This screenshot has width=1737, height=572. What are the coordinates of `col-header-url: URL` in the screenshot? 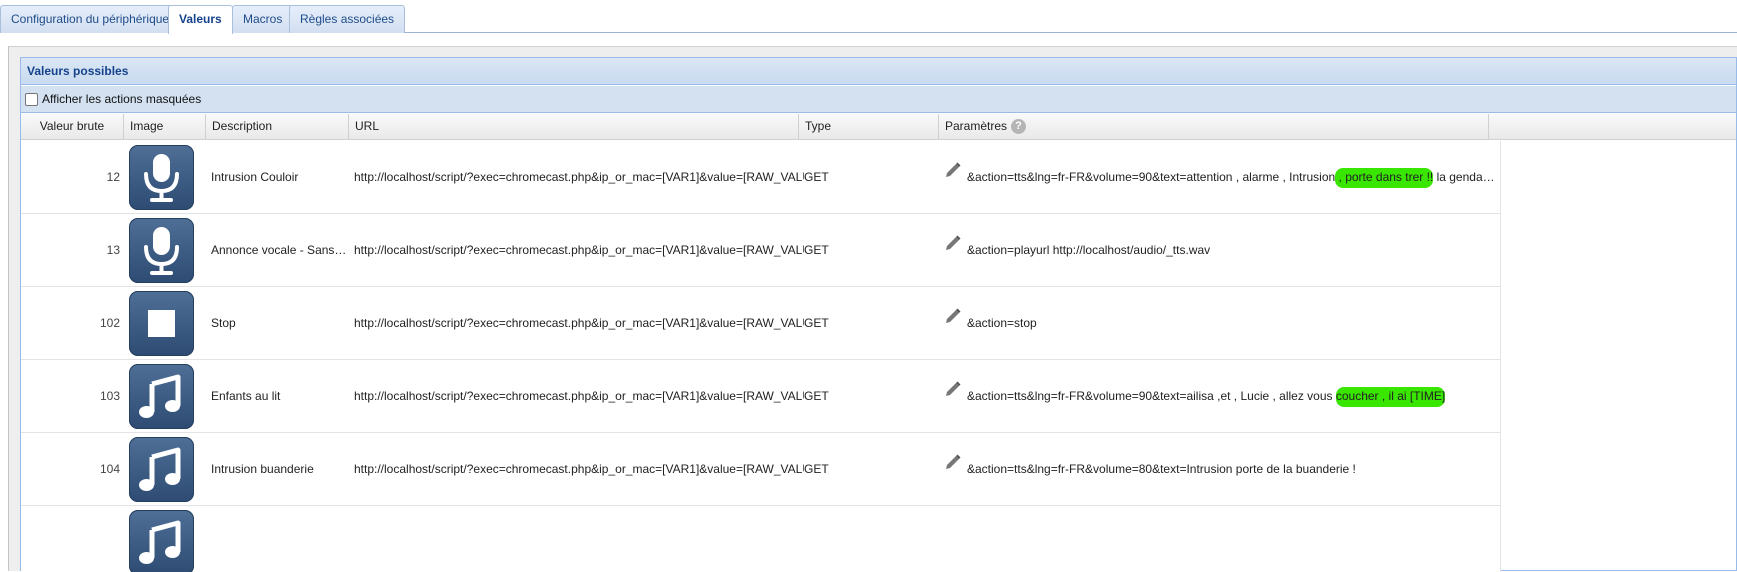 It's located at (574, 127).